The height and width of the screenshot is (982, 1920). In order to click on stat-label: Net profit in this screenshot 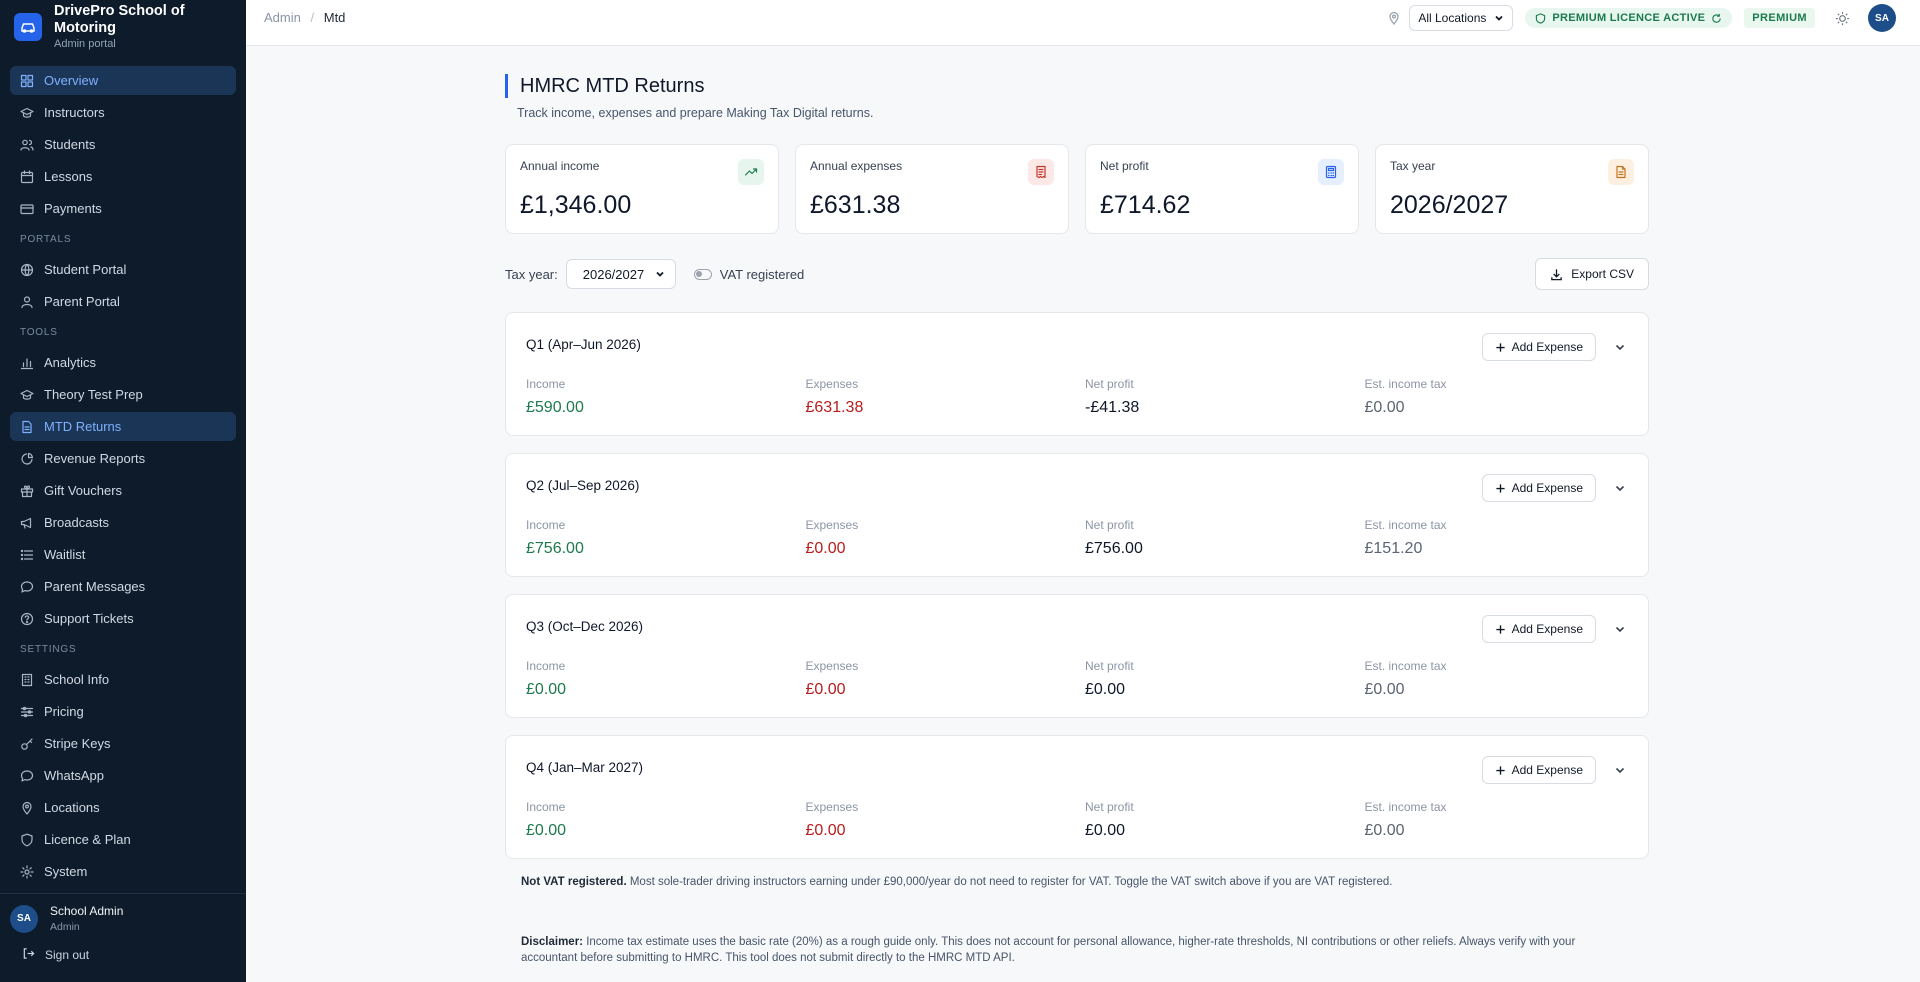, I will do `click(1124, 166)`.